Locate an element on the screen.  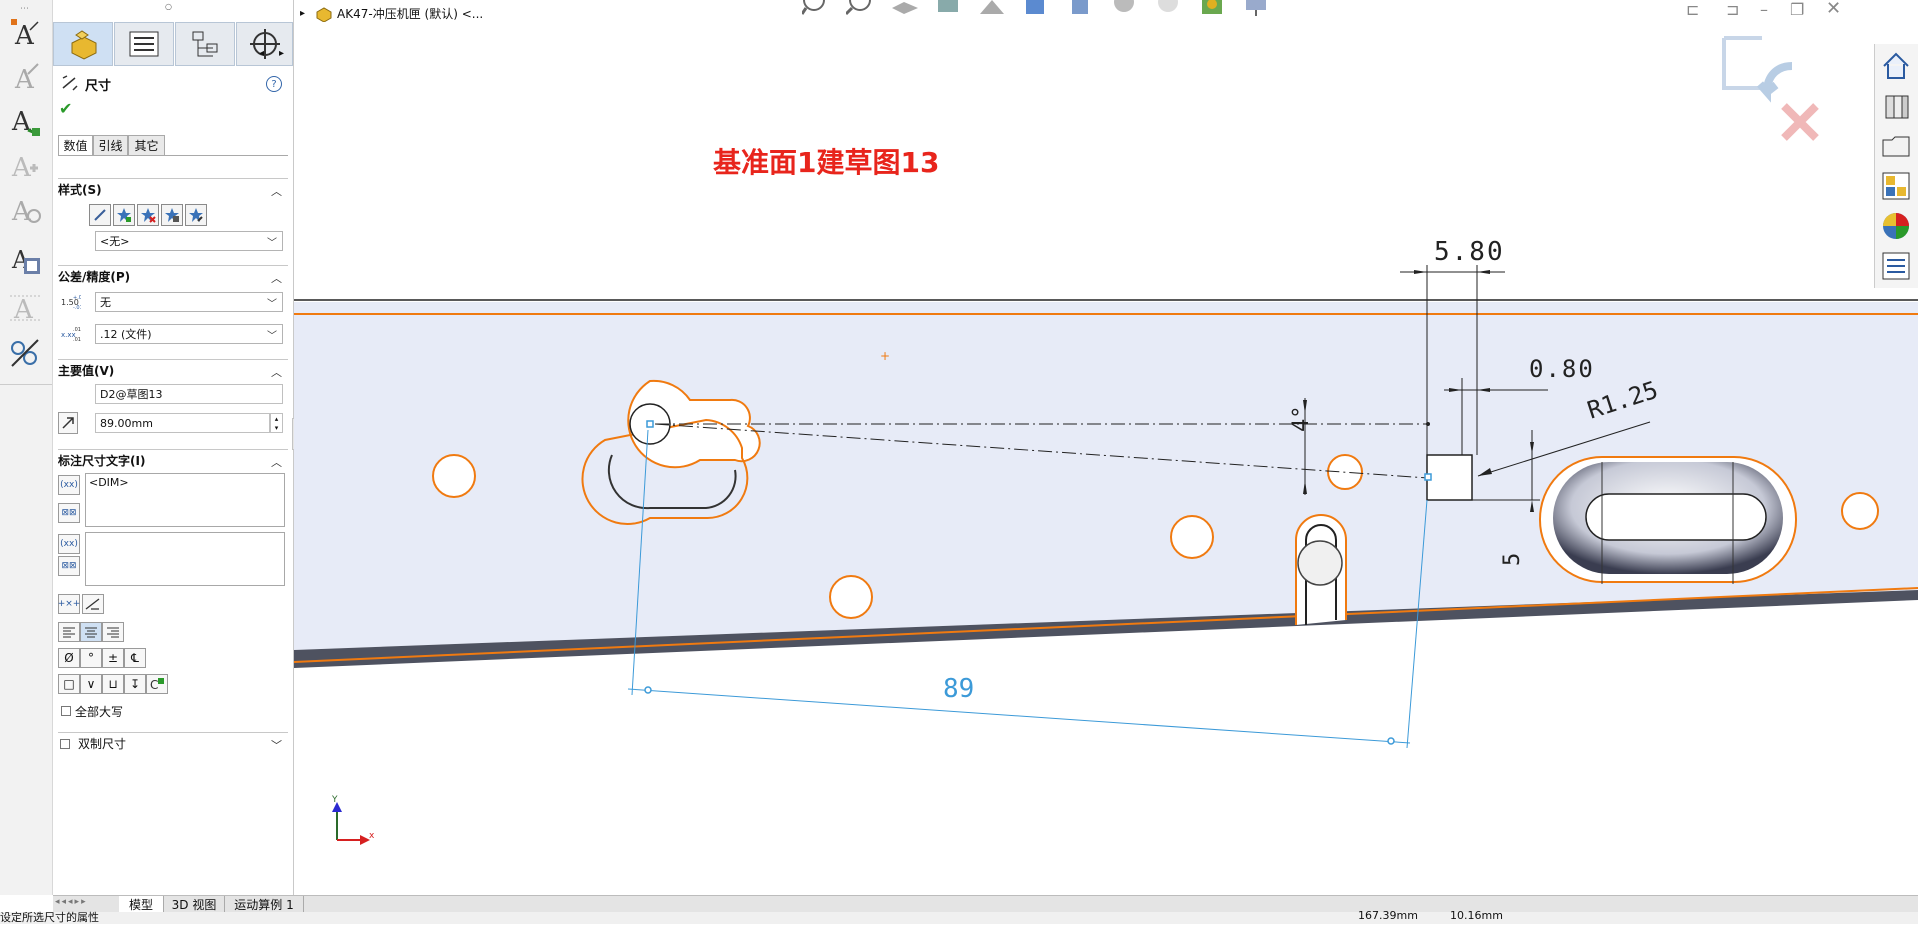
subtab-value: 数值 is located at coordinates (75, 145).